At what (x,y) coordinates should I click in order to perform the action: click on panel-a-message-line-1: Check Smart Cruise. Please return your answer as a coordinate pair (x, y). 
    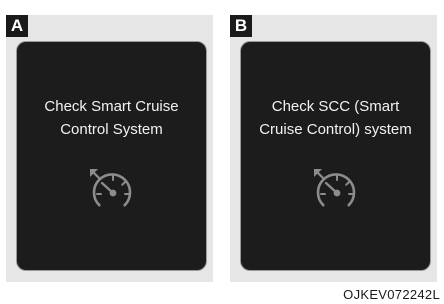
    Looking at the image, I should click on (111, 106).